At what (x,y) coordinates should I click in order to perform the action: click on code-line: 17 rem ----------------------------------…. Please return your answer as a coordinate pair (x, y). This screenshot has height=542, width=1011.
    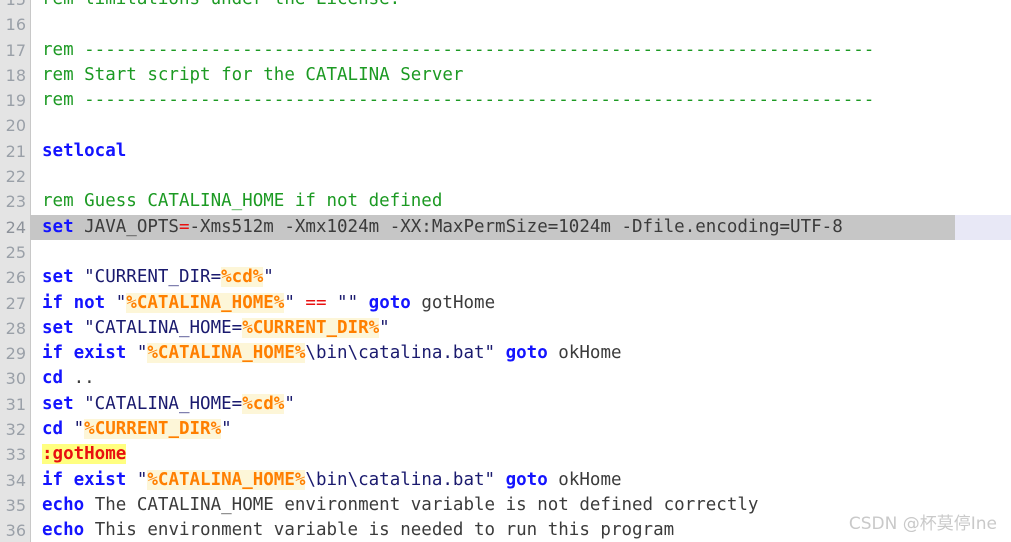
    Looking at the image, I should click on (505, 50).